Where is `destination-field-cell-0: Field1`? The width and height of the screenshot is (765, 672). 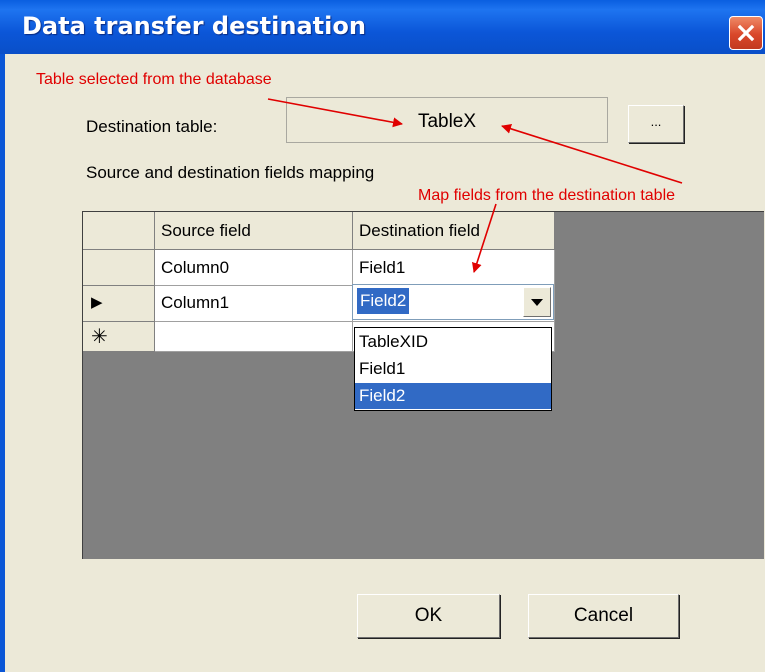 destination-field-cell-0: Field1 is located at coordinates (454, 268).